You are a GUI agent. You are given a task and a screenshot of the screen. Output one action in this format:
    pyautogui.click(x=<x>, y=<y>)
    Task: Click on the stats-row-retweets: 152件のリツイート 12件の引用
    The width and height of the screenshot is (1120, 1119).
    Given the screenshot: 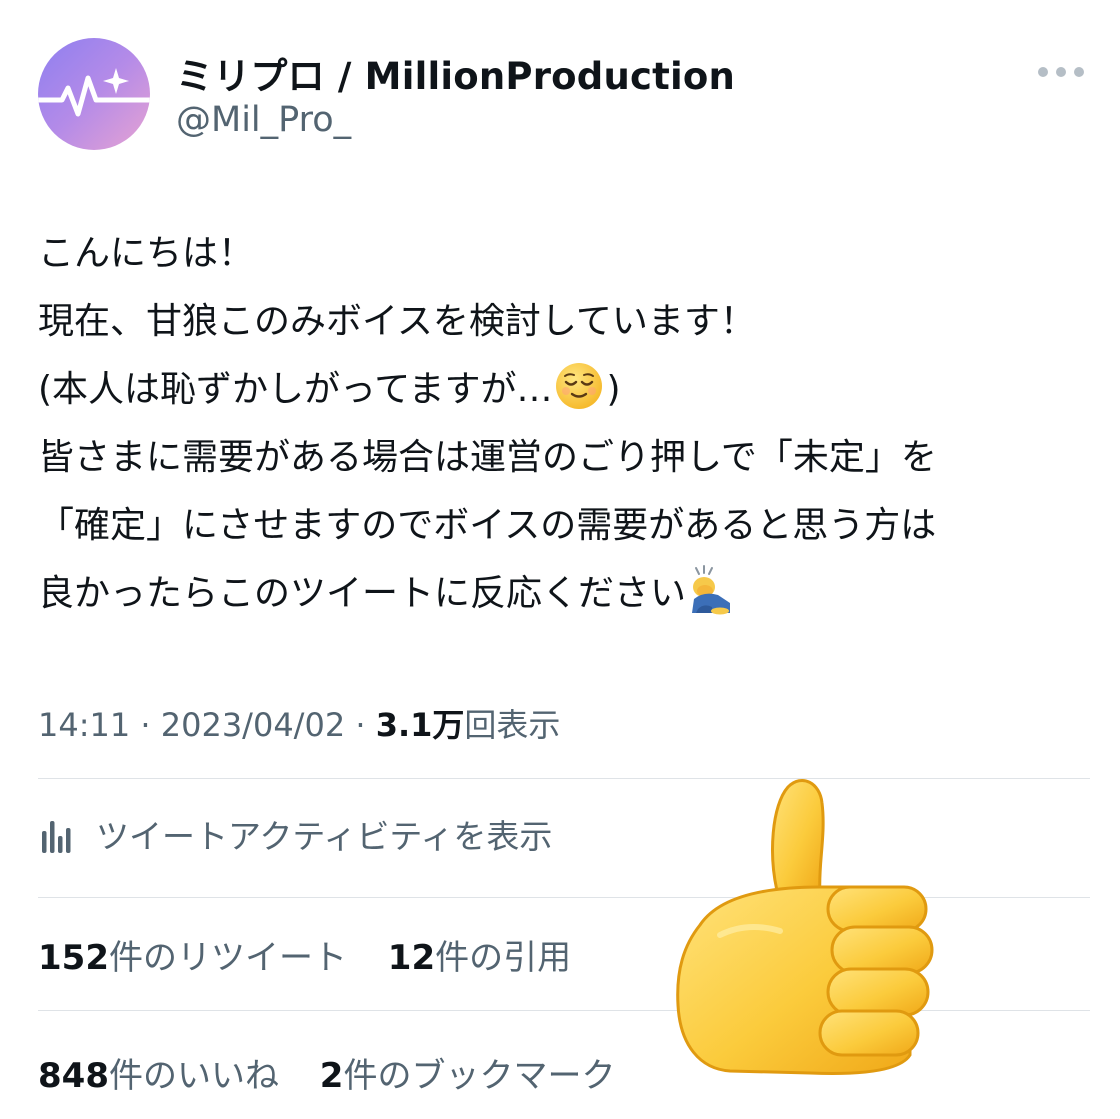 What is the action you would take?
    pyautogui.click(x=319, y=954)
    